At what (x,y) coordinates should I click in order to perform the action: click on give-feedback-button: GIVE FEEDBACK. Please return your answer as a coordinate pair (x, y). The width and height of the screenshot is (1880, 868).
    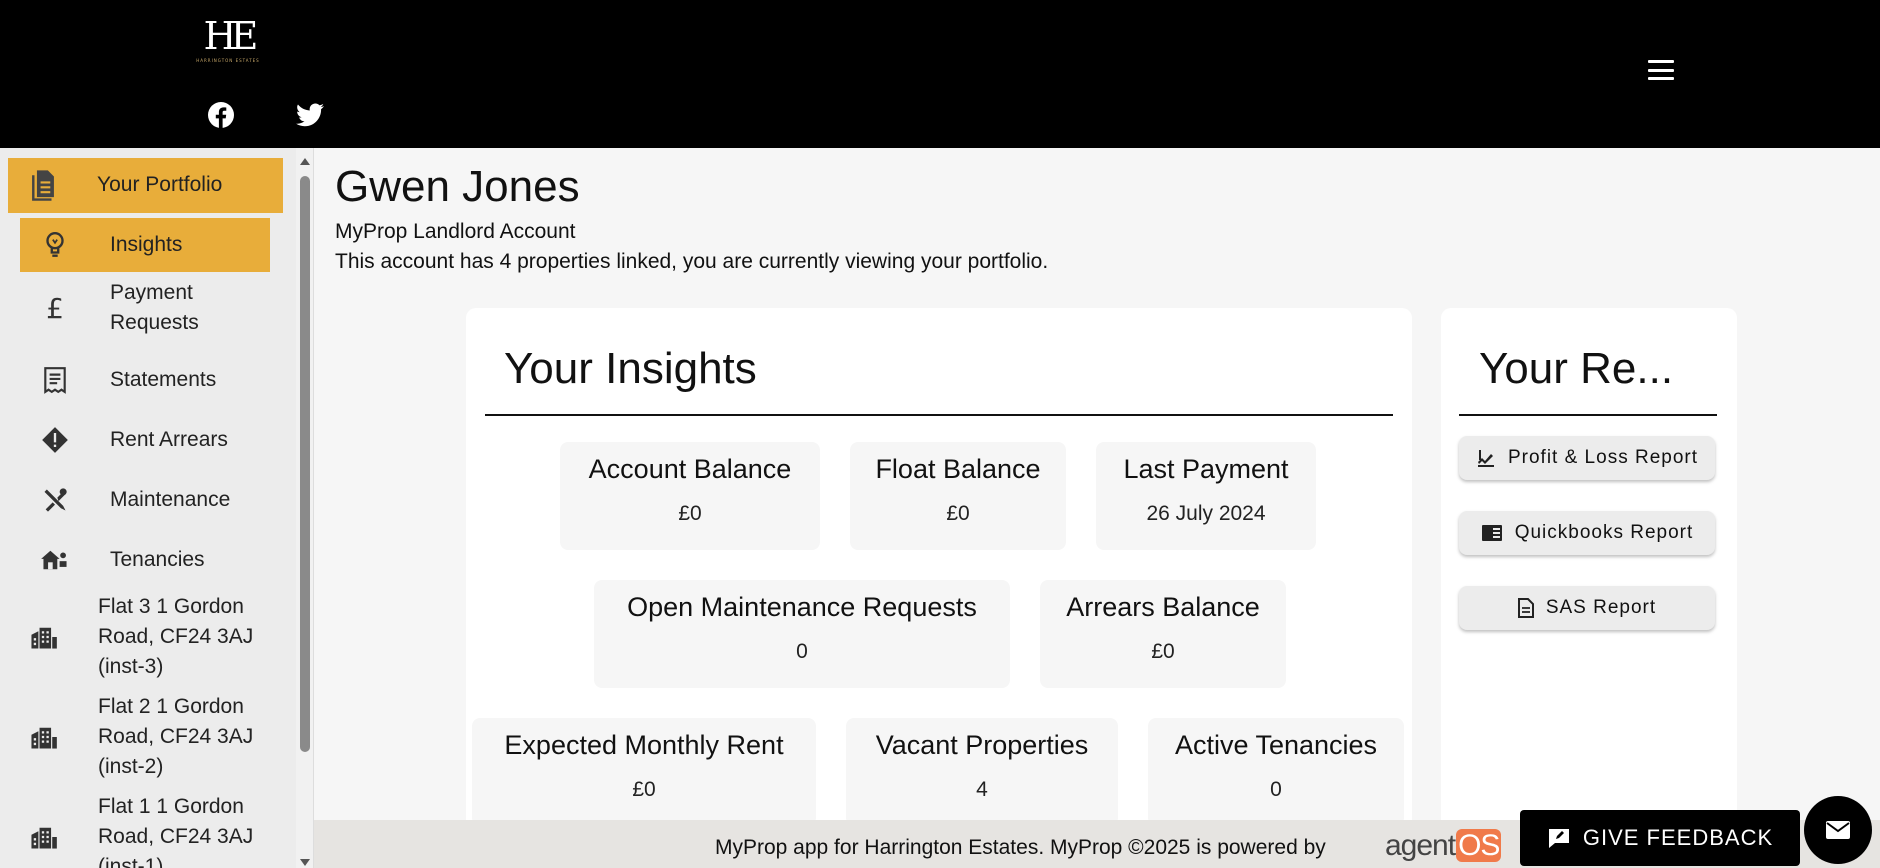
    Looking at the image, I should click on (1660, 838).